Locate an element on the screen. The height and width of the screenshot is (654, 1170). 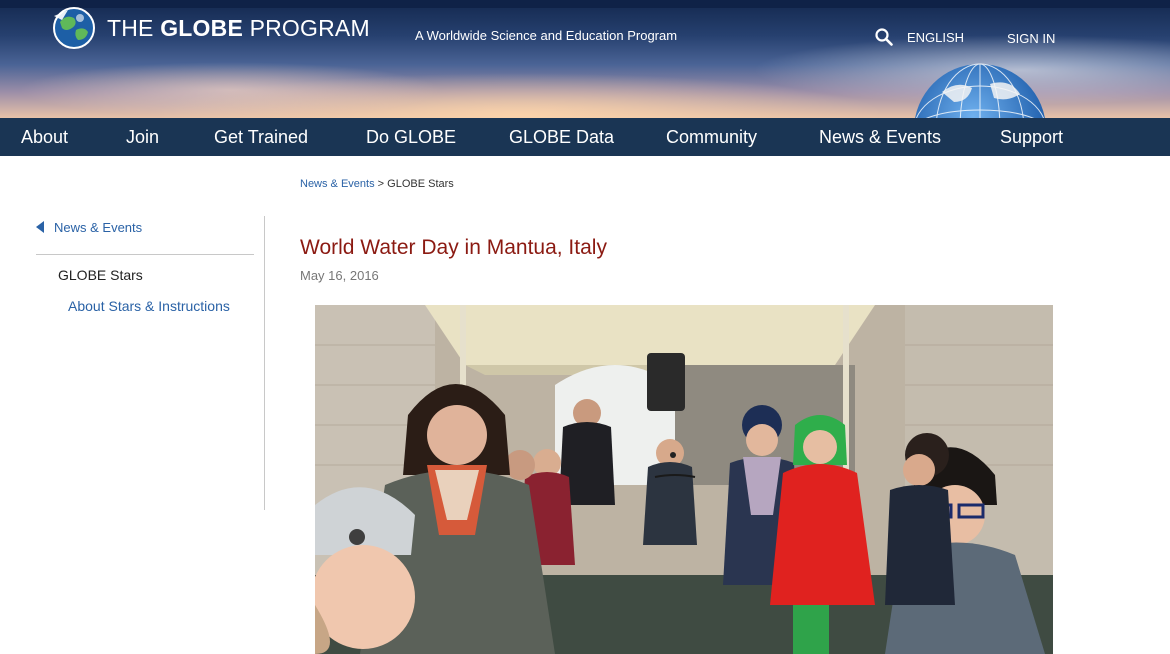
globe-logo-icon is located at coordinates (74, 28).